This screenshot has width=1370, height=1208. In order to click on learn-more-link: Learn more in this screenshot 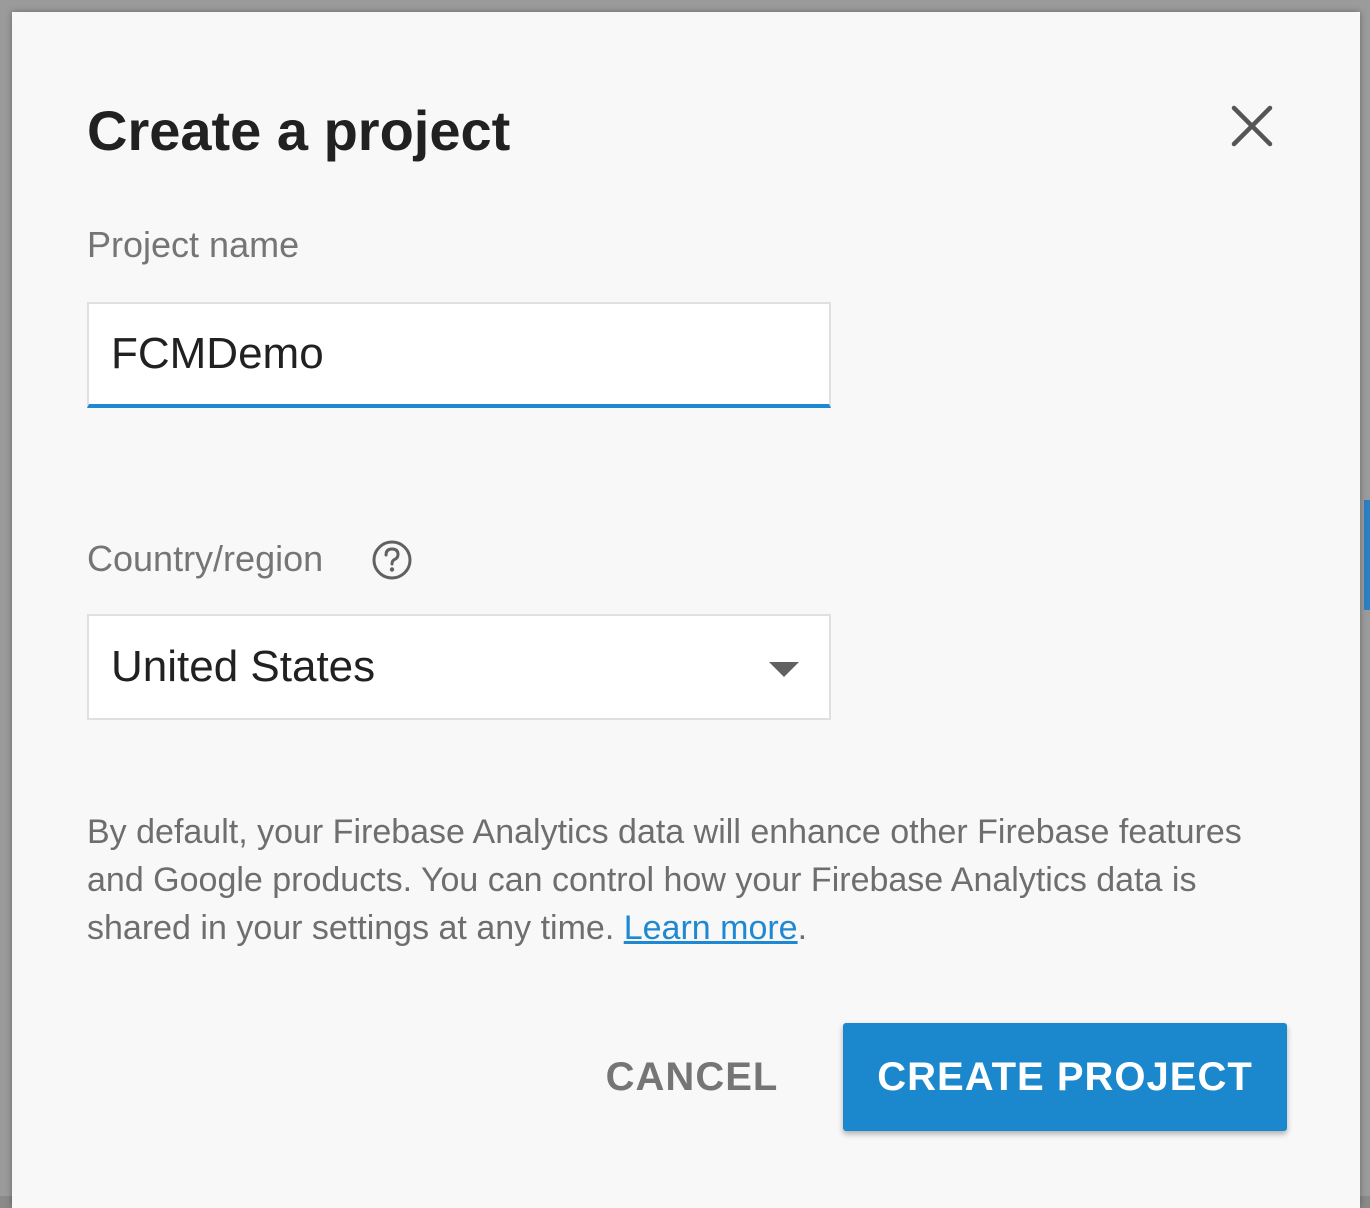, I will do `click(711, 928)`.